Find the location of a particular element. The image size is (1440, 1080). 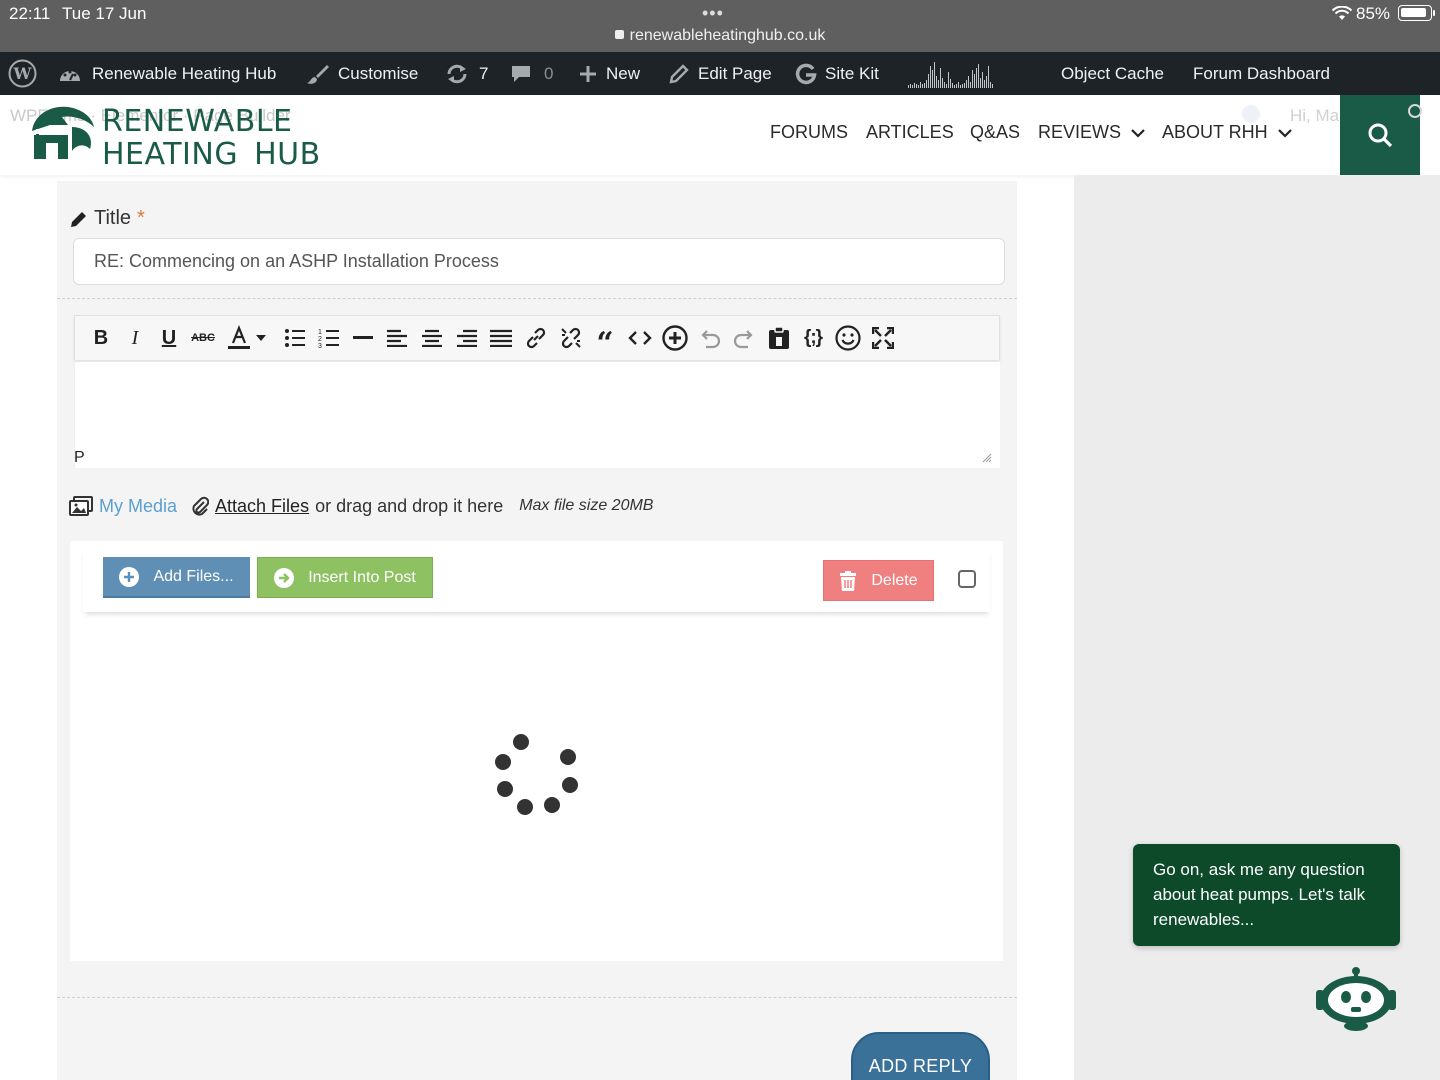

brush-icon is located at coordinates (318, 74).